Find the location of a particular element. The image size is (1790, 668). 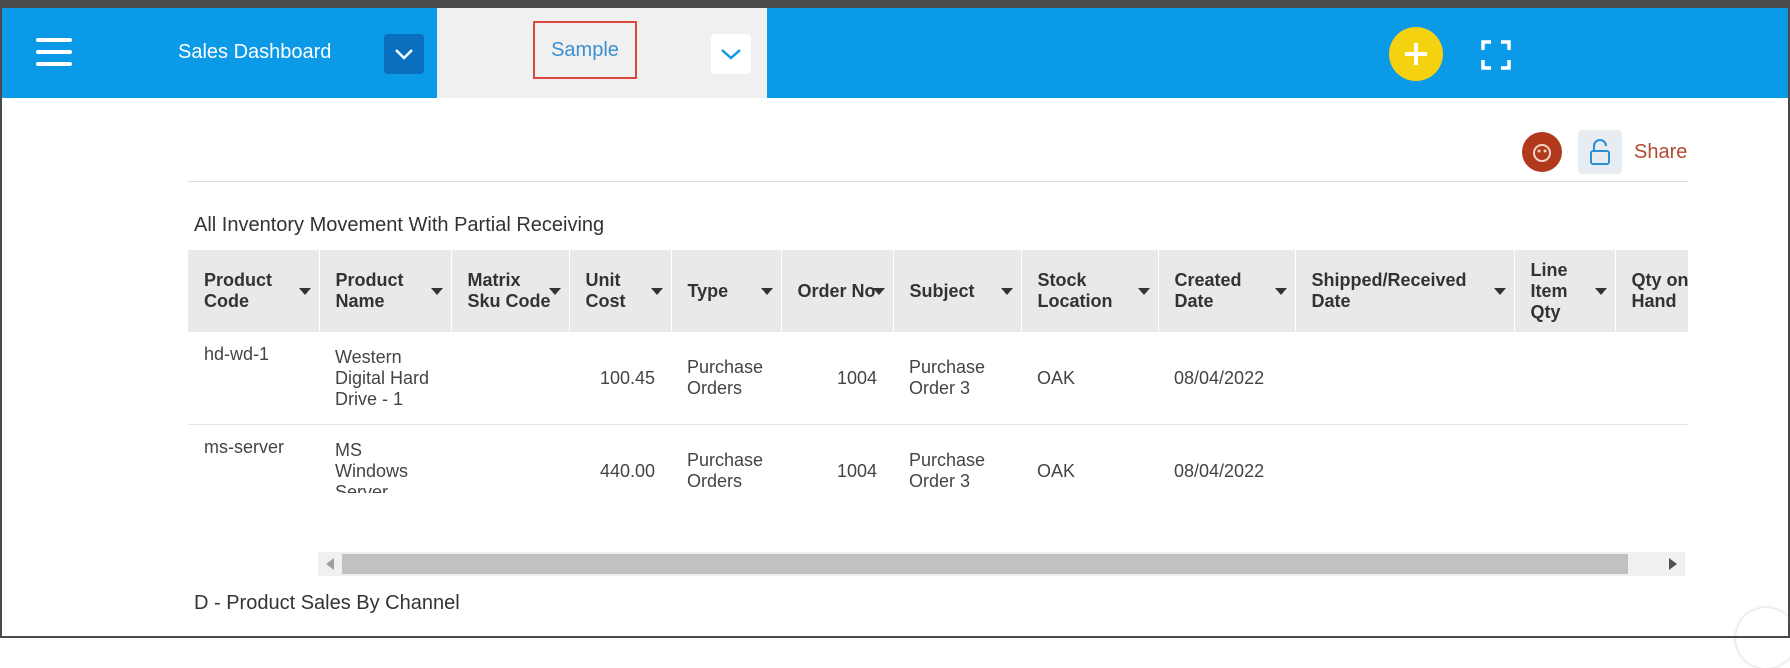

scrollbar-thumb is located at coordinates (985, 564).